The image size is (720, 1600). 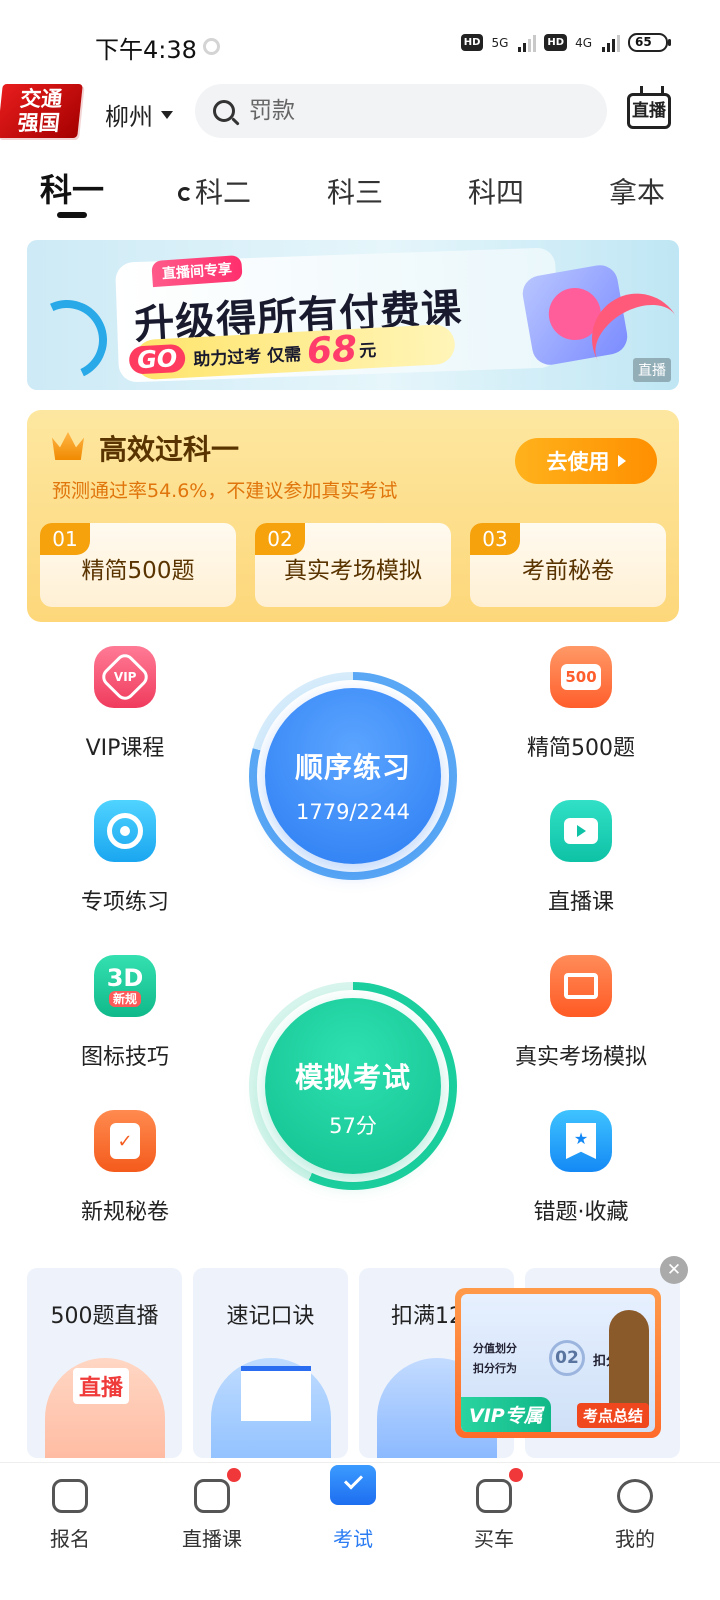 What do you see at coordinates (225, 491) in the screenshot?
I see `promo-description: 预测通过率54.6%，不建议参加真实考试` at bounding box center [225, 491].